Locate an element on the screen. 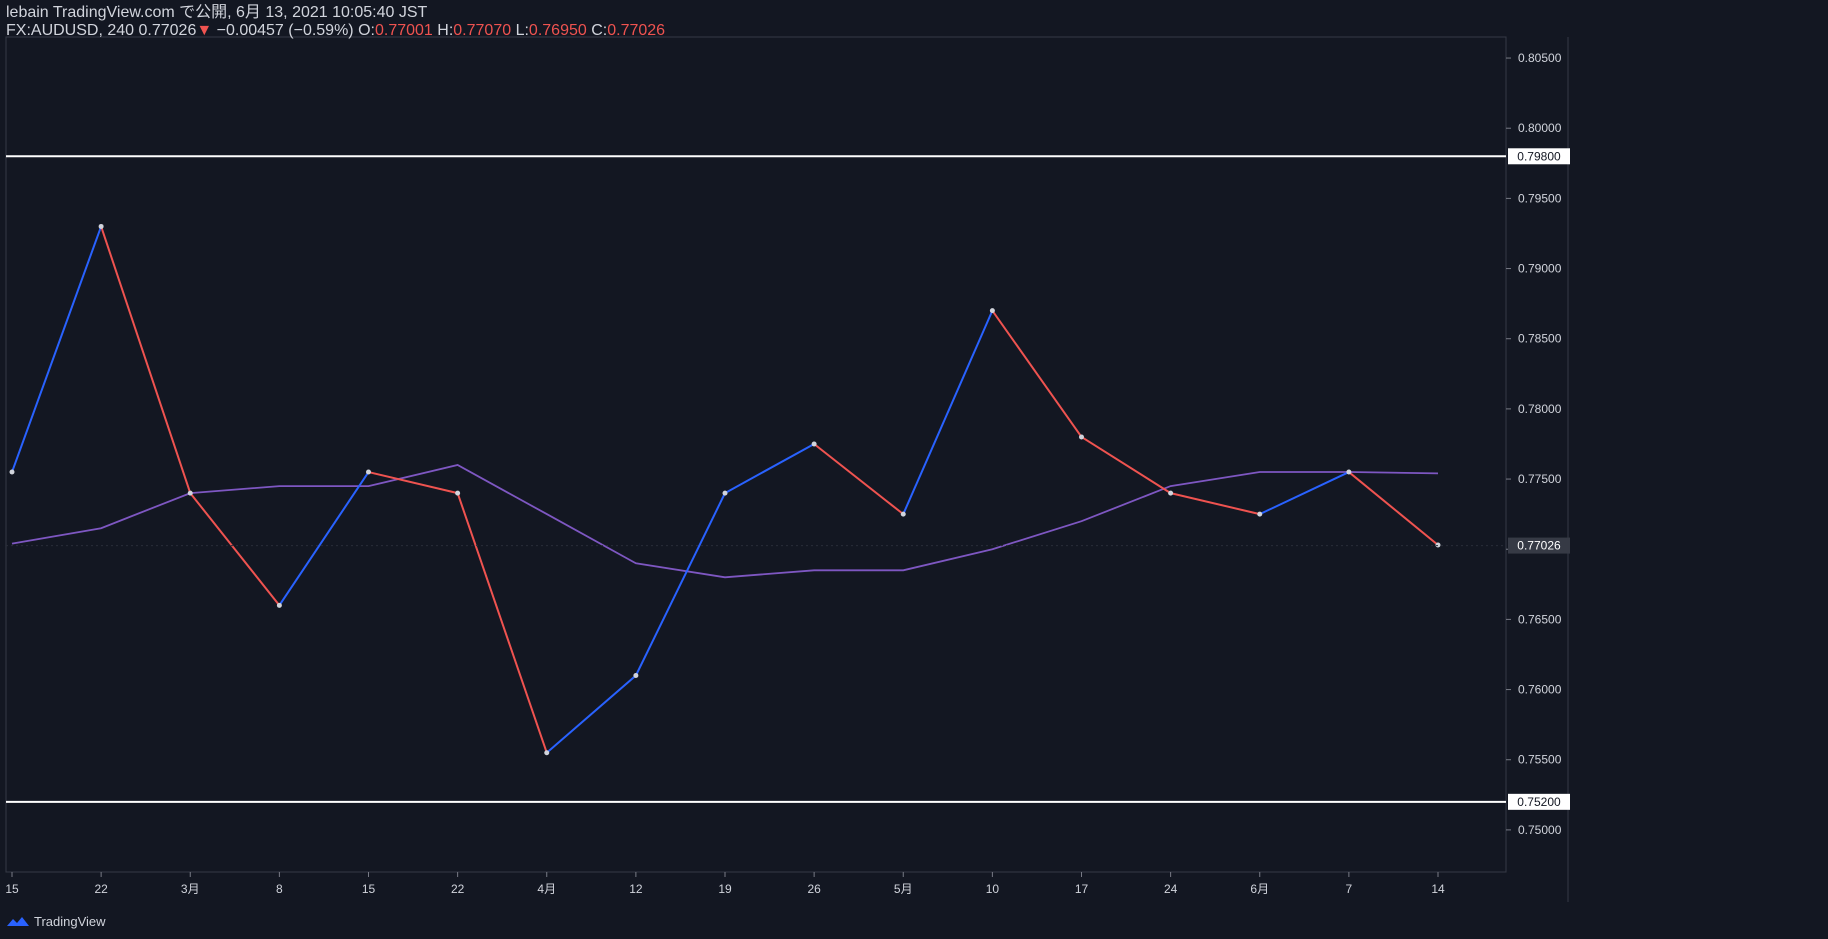 This screenshot has width=1828, height=939. x-tick-label: 8 is located at coordinates (279, 889).